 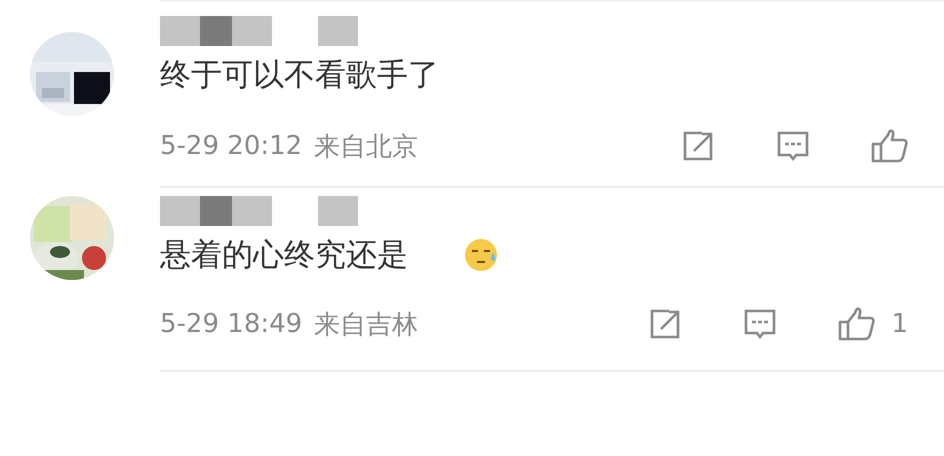 I want to click on timestamp: 5-29 20:12, so click(x=231, y=146).